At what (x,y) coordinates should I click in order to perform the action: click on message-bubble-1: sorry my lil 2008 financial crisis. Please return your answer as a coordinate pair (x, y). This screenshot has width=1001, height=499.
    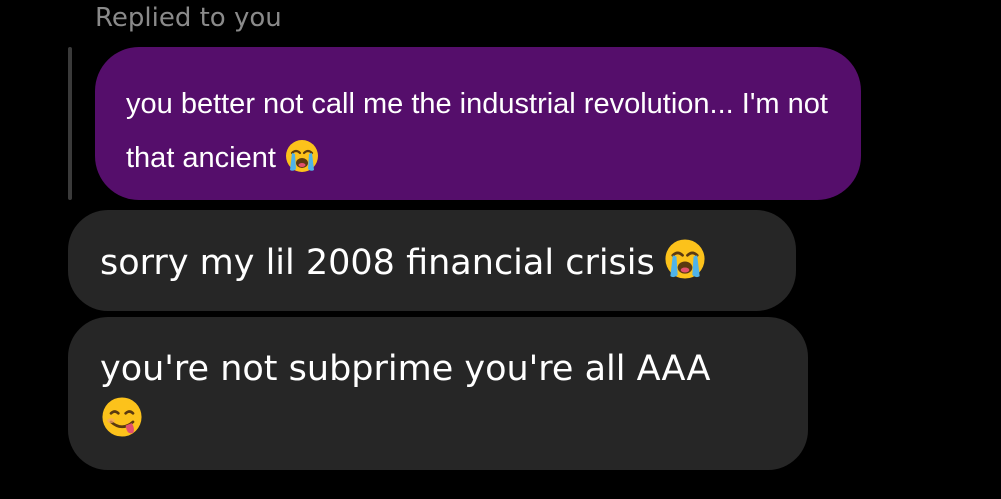
    Looking at the image, I should click on (432, 260).